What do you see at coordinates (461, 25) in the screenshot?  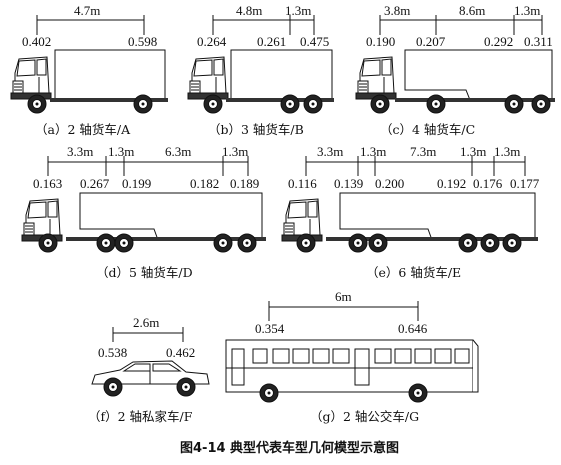 I see `dimension-line-c` at bounding box center [461, 25].